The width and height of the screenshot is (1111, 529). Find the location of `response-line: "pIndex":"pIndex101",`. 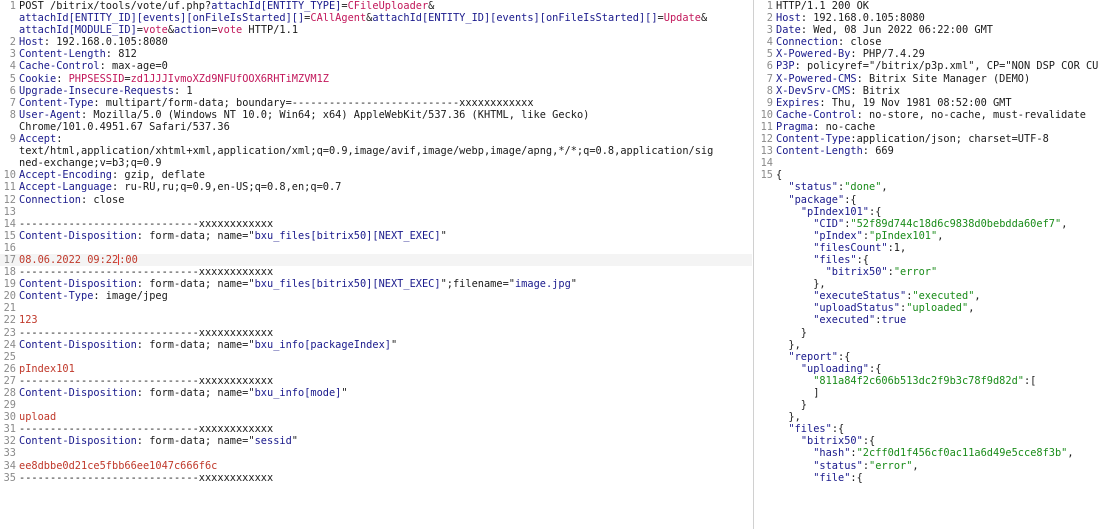

response-line: "pIndex":"pIndex101", is located at coordinates (934, 236).